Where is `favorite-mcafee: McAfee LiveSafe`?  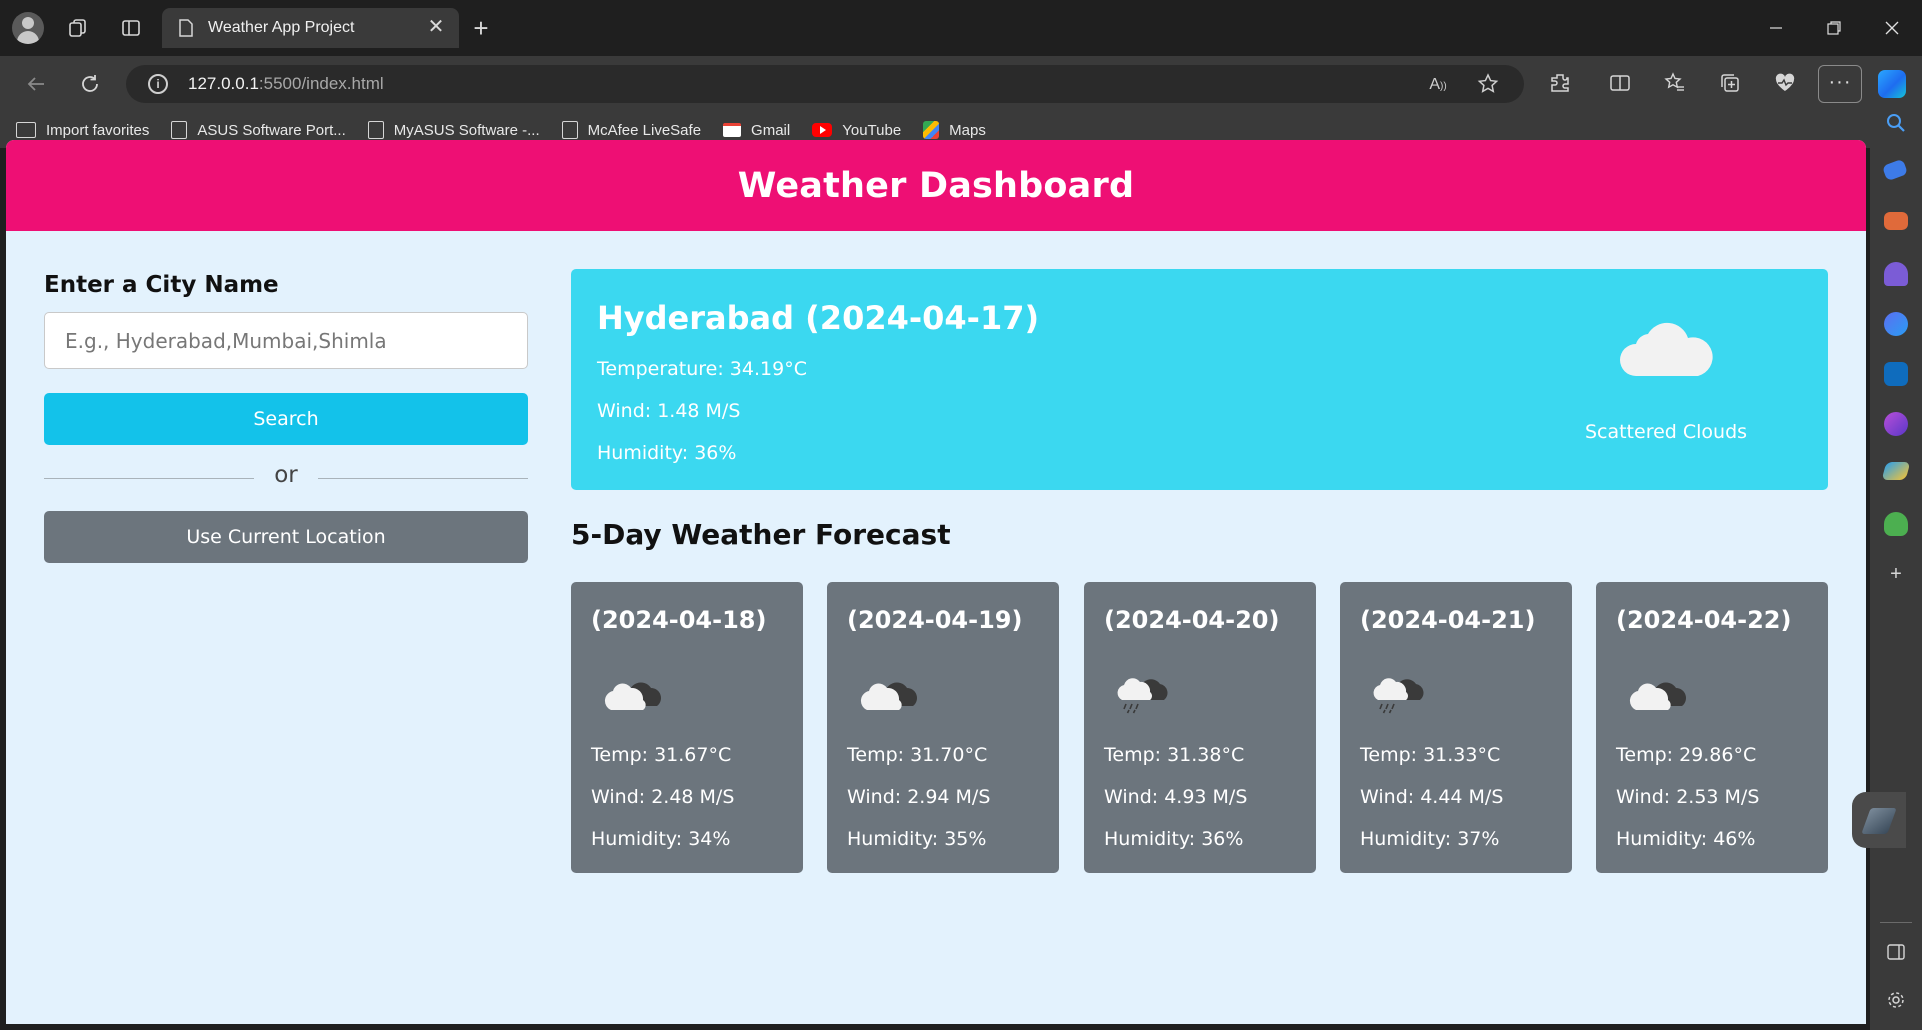 favorite-mcafee: McAfee LiveSafe is located at coordinates (631, 130).